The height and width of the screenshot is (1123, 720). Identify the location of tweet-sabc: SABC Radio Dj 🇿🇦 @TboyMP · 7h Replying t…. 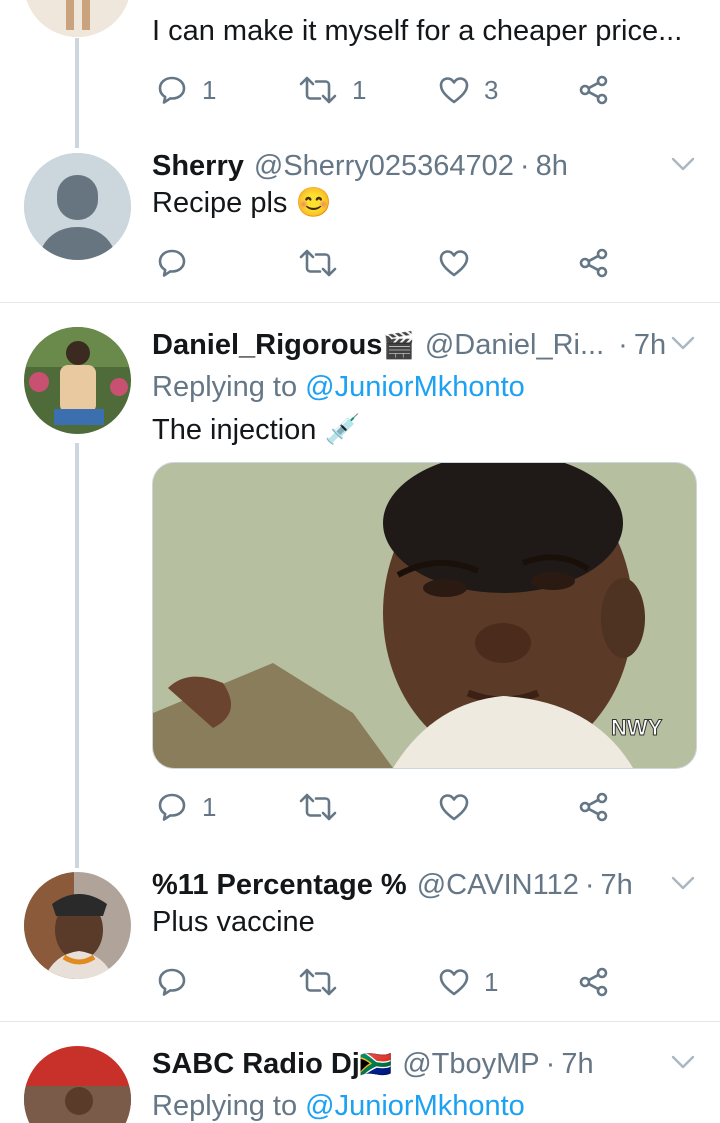
(360, 1072).